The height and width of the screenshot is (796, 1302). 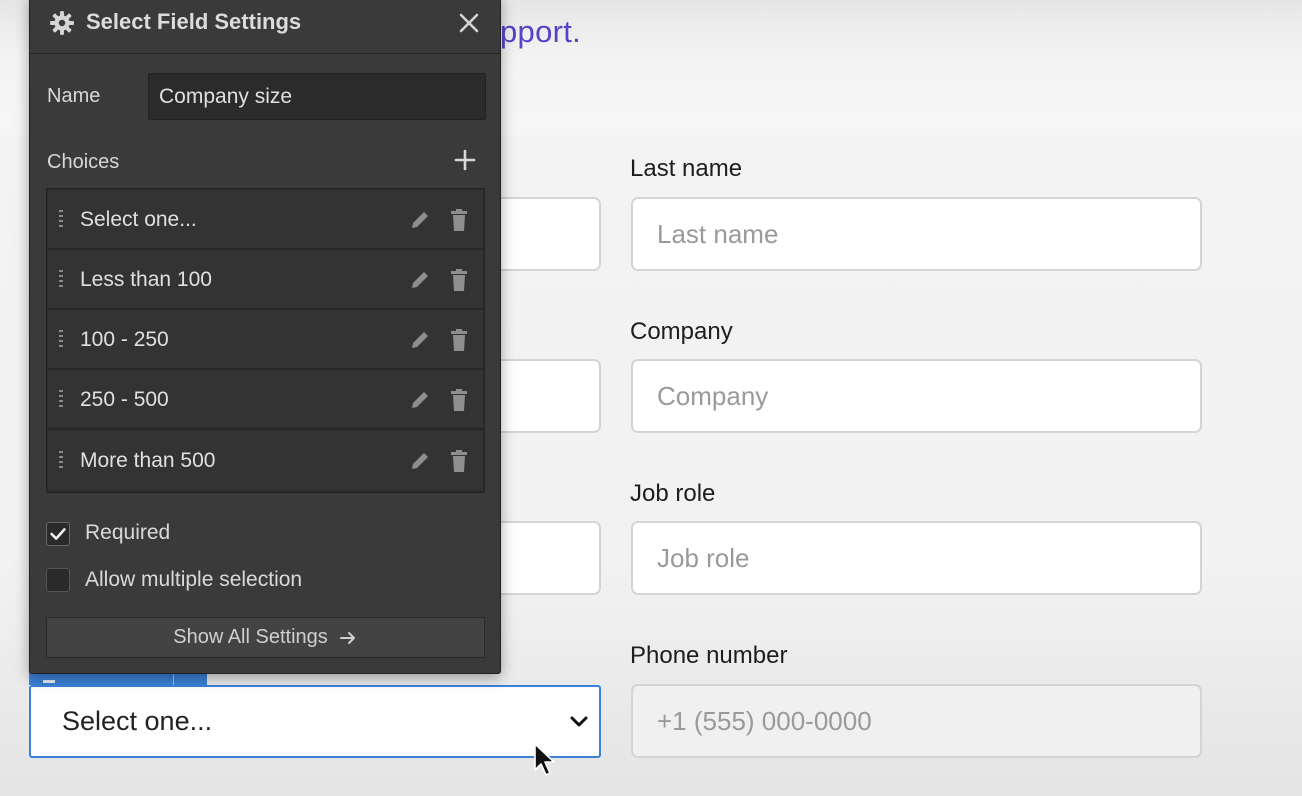 I want to click on chevron-down-icon, so click(x=579, y=721).